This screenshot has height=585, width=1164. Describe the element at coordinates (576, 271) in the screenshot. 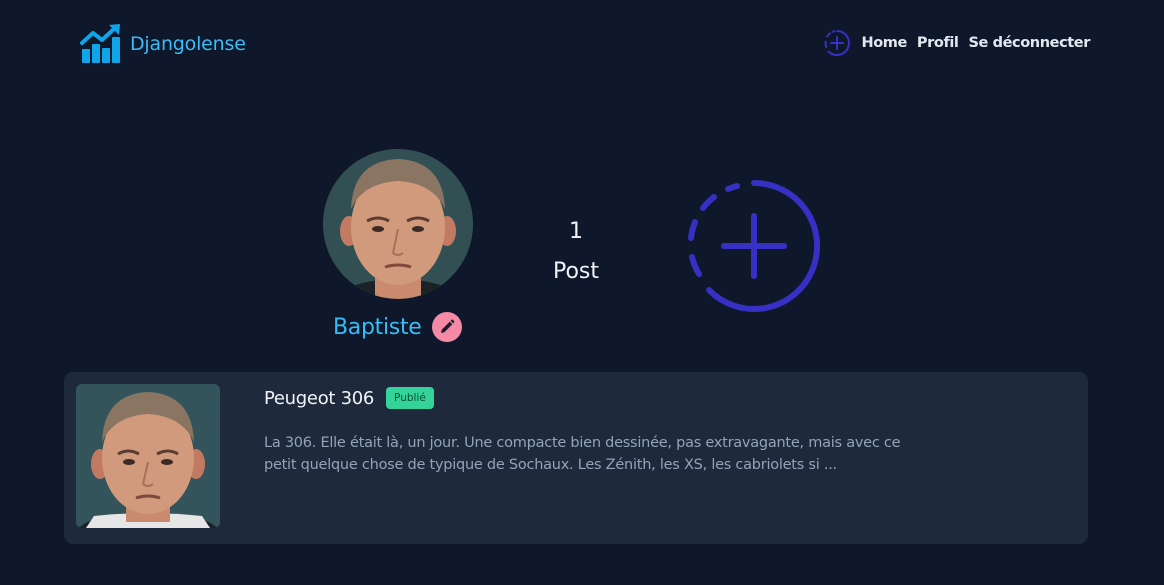

I see `post-count-label: Post` at that location.